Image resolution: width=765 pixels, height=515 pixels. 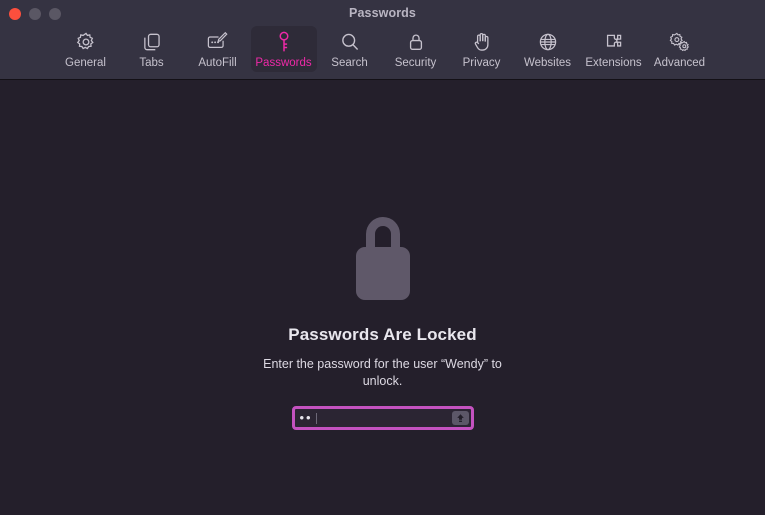 I want to click on padlock-icon, so click(x=383, y=258).